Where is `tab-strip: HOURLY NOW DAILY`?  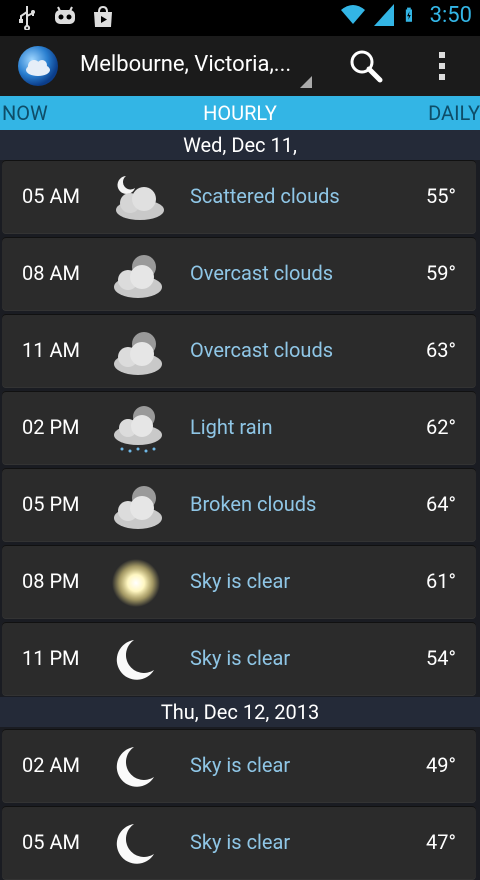 tab-strip: HOURLY NOW DAILY is located at coordinates (240, 113).